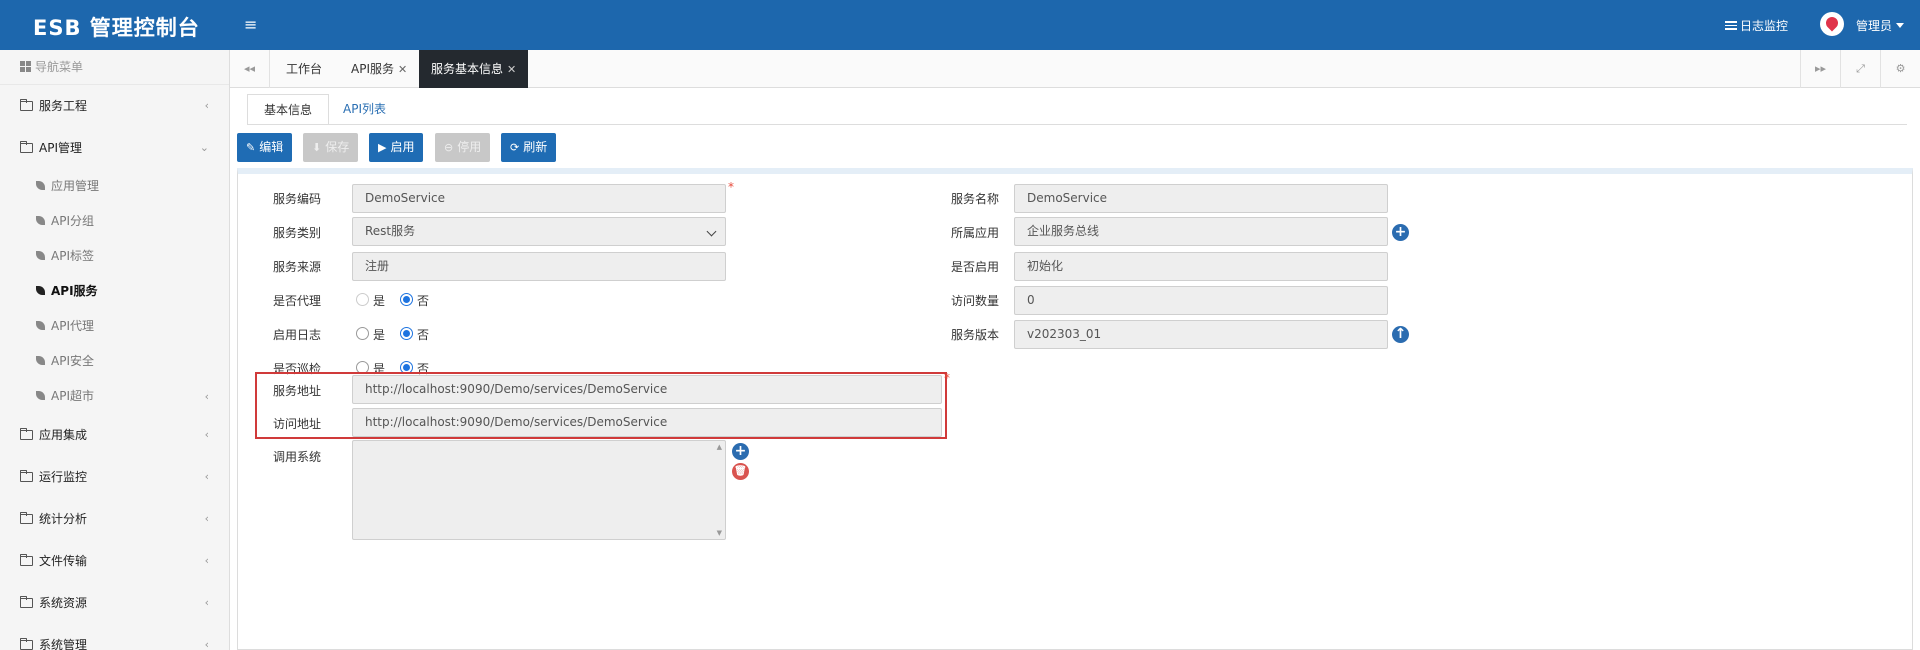 Image resolution: width=1920 pixels, height=650 pixels. I want to click on is-proxy-radio-group: 是 否, so click(406, 300).